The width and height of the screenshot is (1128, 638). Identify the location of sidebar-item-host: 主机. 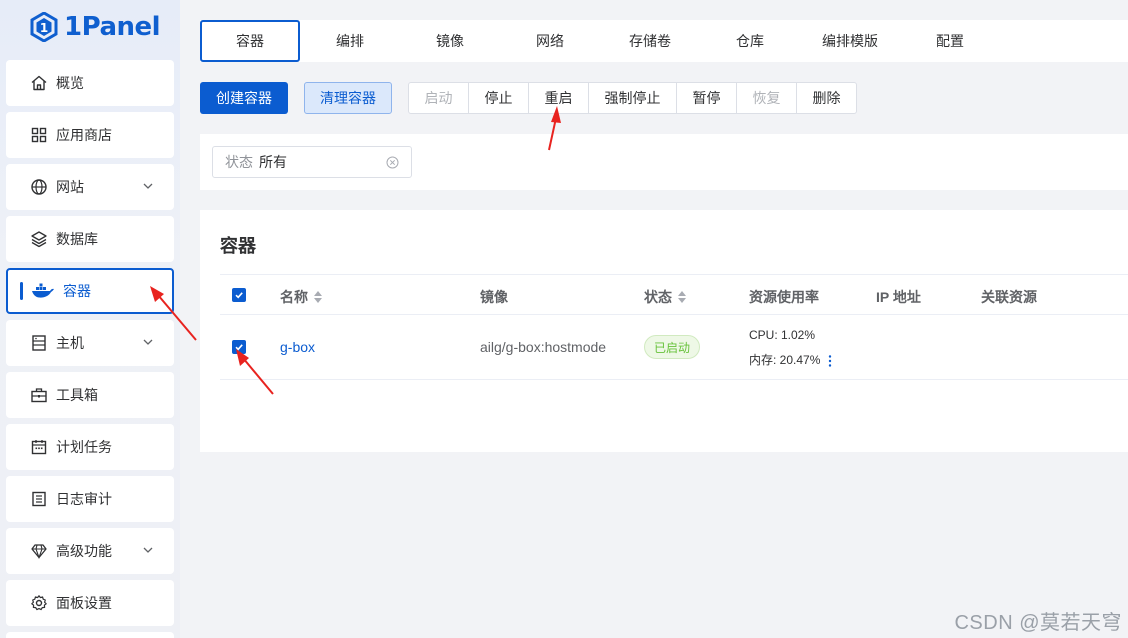
(90, 343).